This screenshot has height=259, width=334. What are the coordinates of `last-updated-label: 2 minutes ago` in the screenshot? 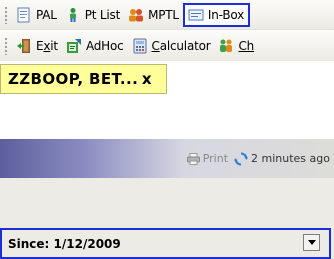 It's located at (290, 158).